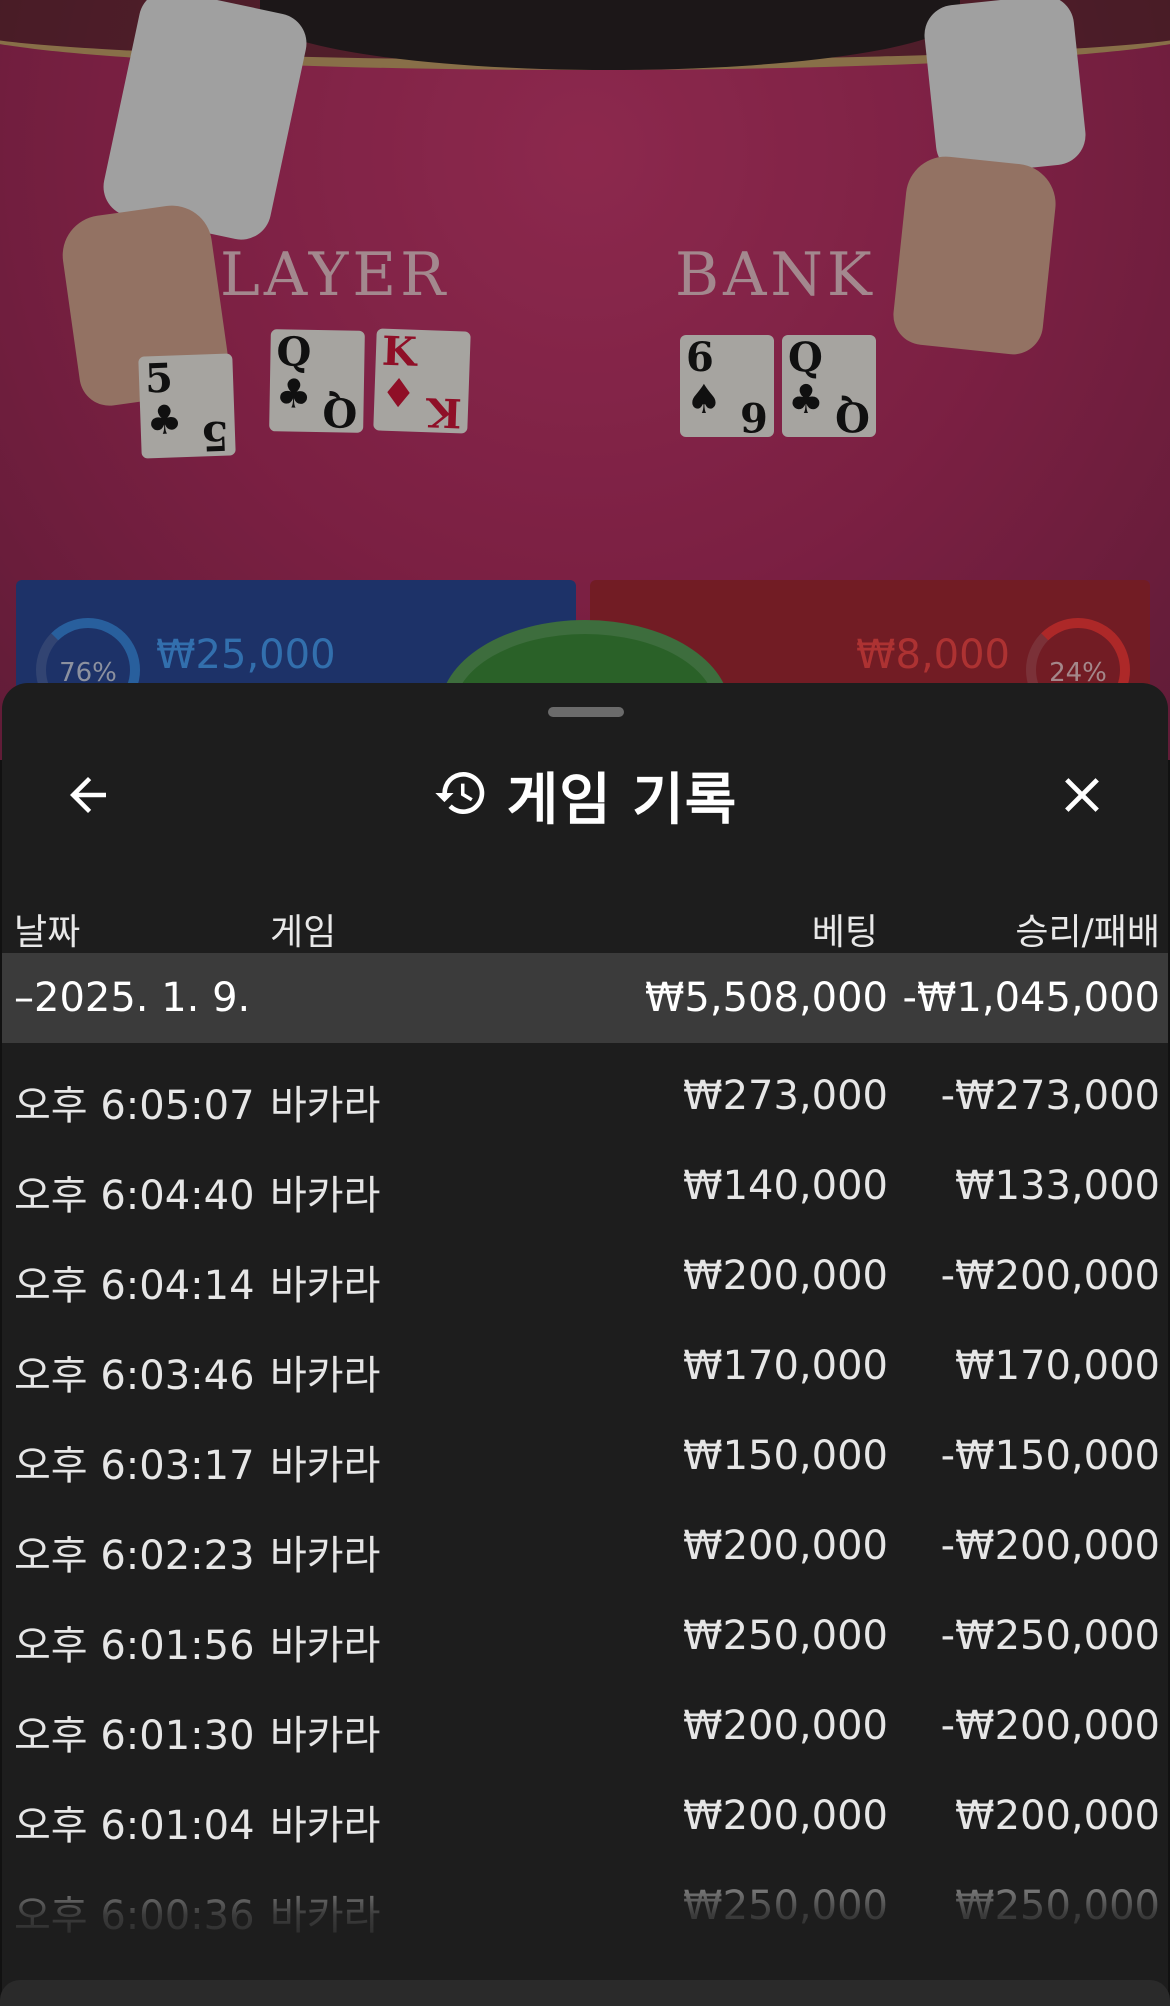  What do you see at coordinates (134, 1736) in the screenshot?
I see `row-time: 오후 6:01:30` at bounding box center [134, 1736].